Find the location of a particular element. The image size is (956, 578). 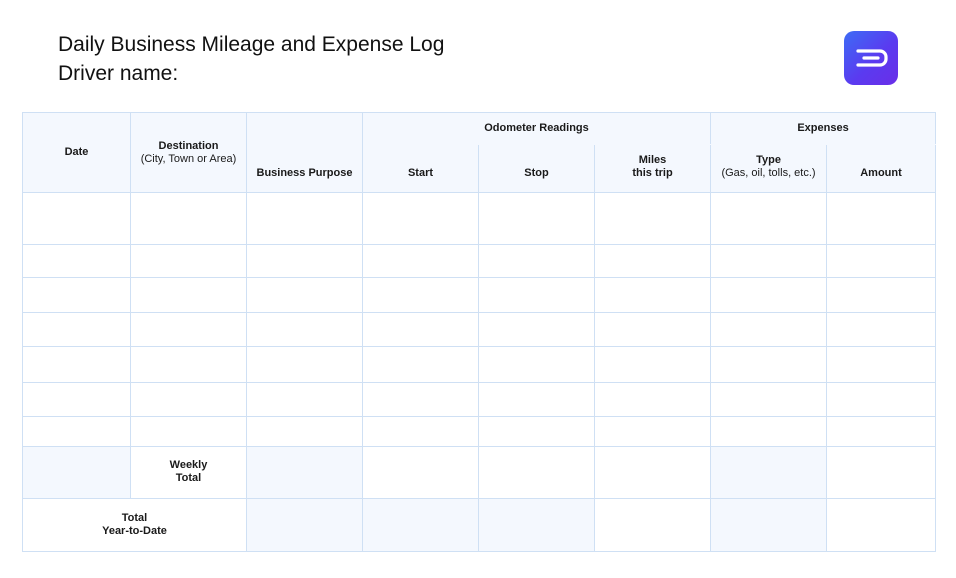

ytd-blank-start is located at coordinates (420, 525).